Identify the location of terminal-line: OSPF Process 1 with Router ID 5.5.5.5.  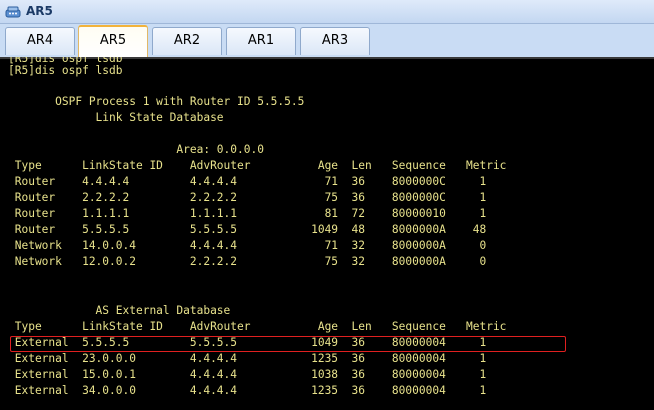
(156, 101).